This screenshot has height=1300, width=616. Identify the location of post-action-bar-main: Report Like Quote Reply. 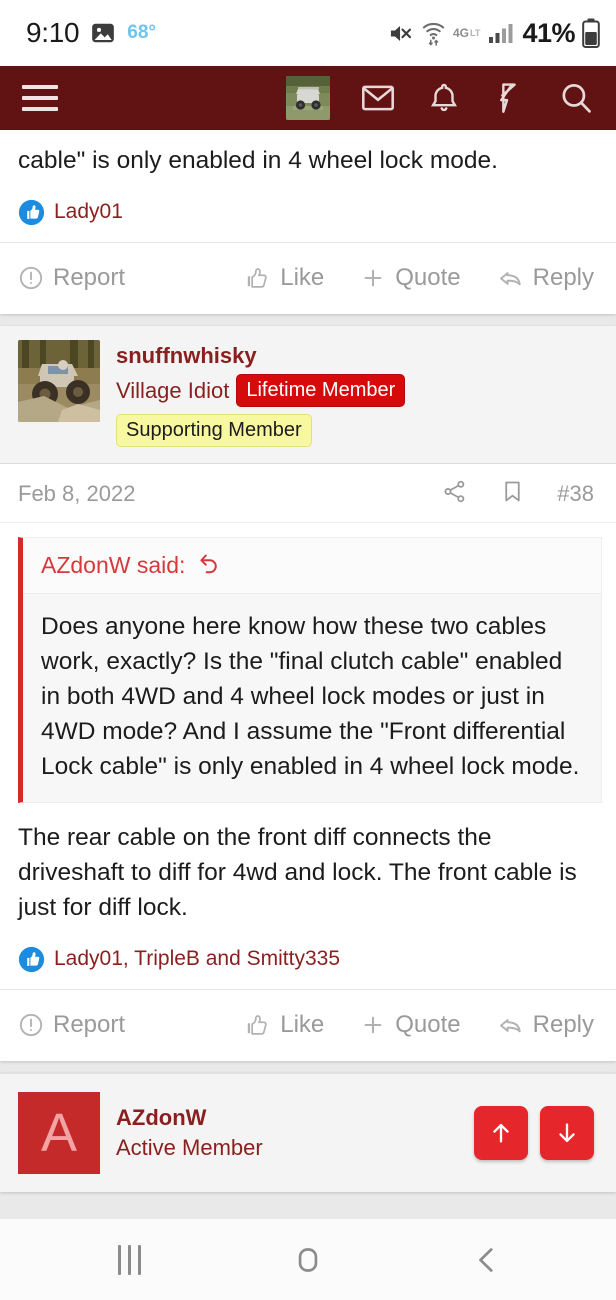
(308, 1024).